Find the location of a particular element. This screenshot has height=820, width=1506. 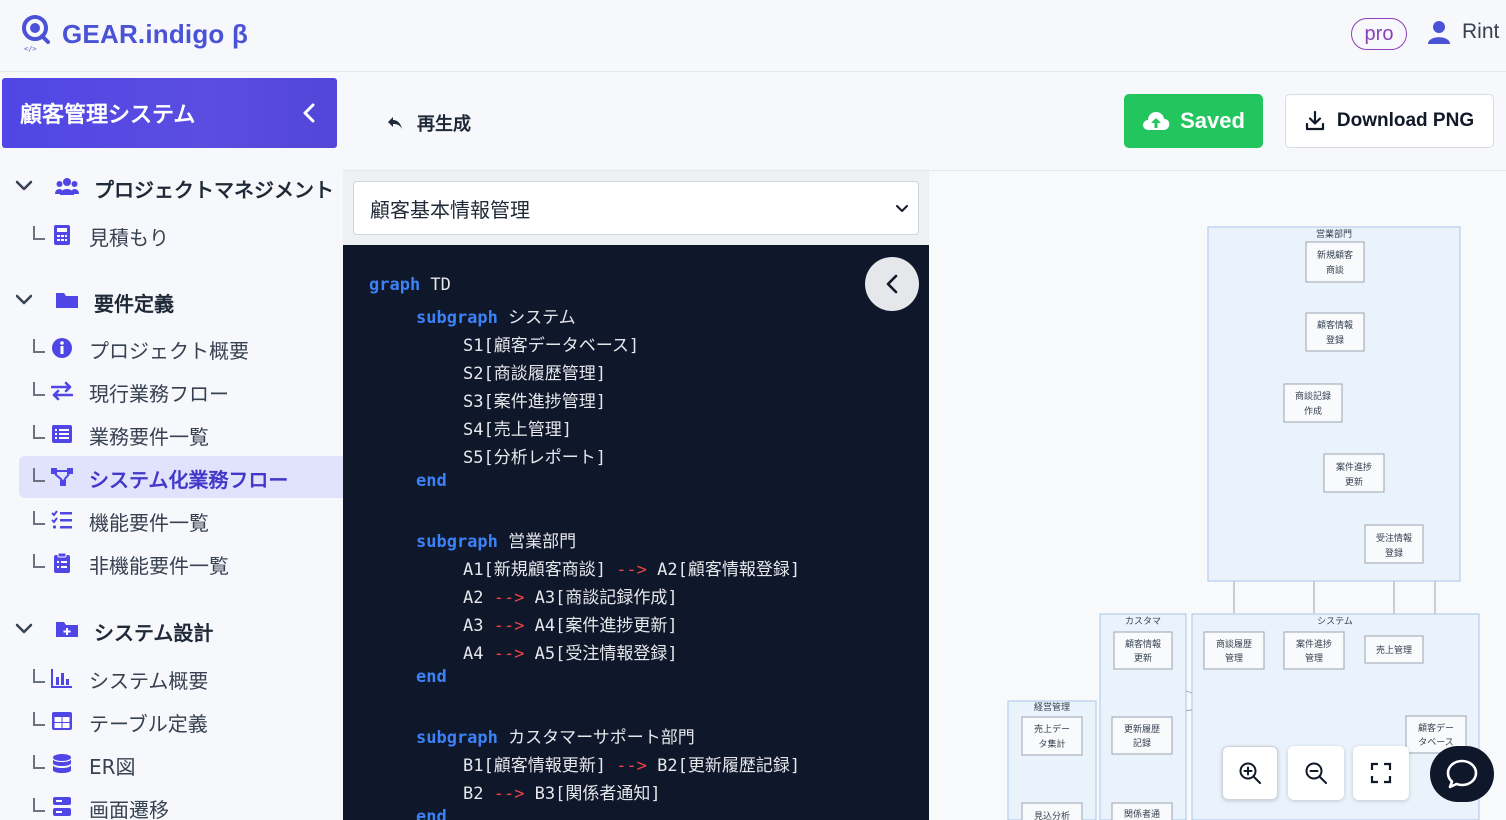

svg-text: 売上デー is located at coordinates (1052, 729).